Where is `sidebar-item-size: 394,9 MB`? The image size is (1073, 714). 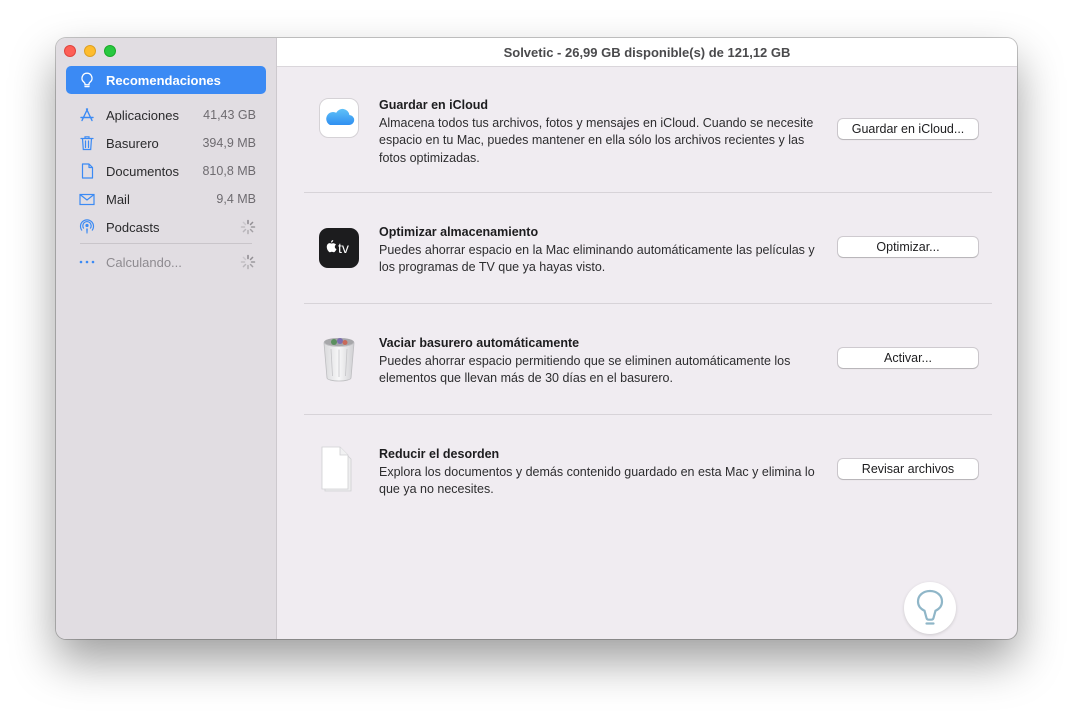
sidebar-item-size: 394,9 MB is located at coordinates (229, 143).